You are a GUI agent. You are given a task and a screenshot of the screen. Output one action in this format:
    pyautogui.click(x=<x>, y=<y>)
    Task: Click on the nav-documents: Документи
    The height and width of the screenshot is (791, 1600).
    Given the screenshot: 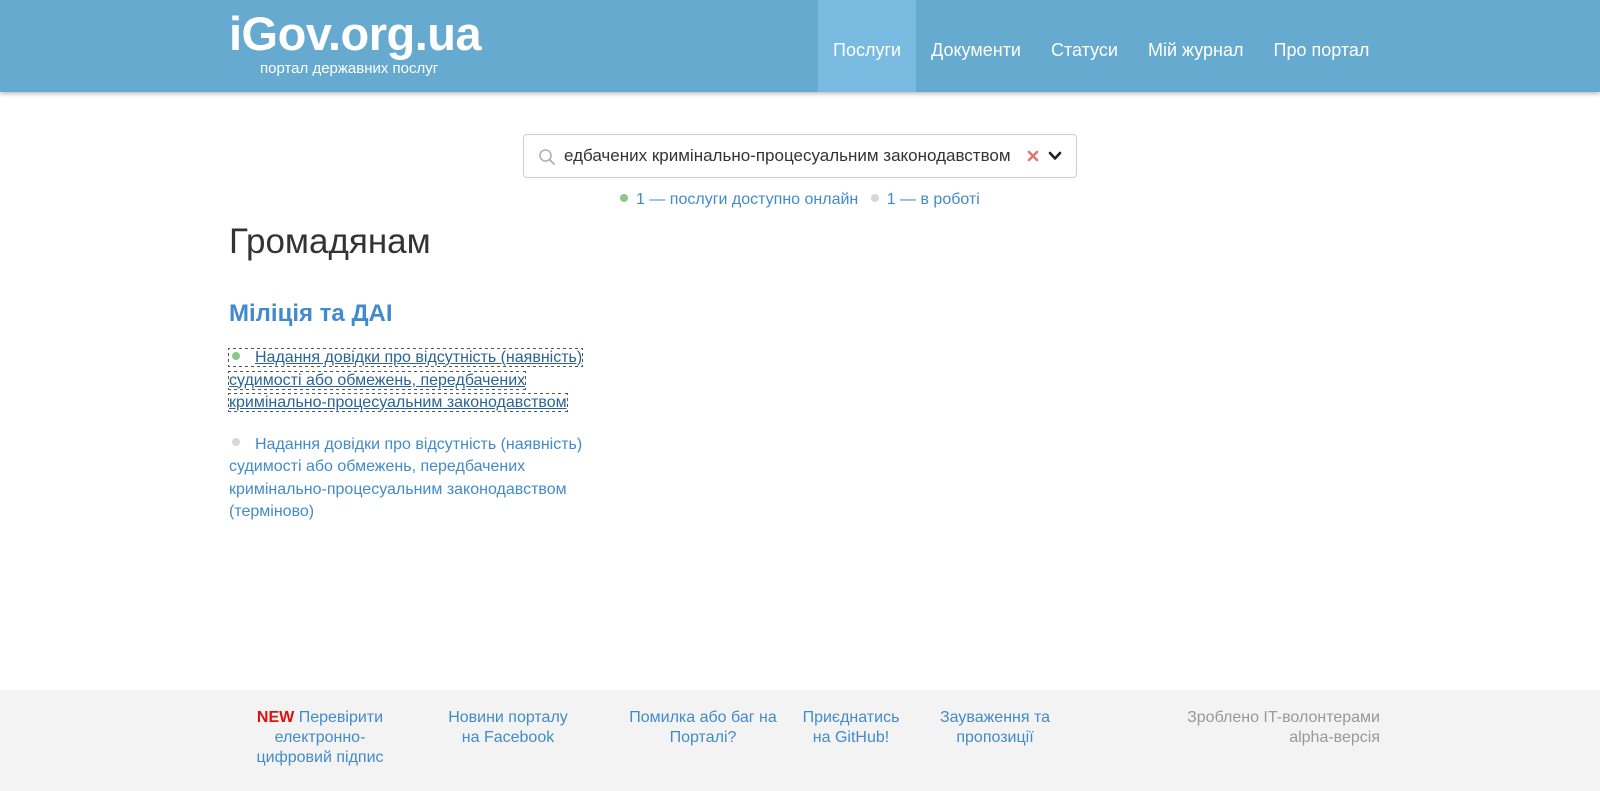 What is the action you would take?
    pyautogui.click(x=976, y=46)
    